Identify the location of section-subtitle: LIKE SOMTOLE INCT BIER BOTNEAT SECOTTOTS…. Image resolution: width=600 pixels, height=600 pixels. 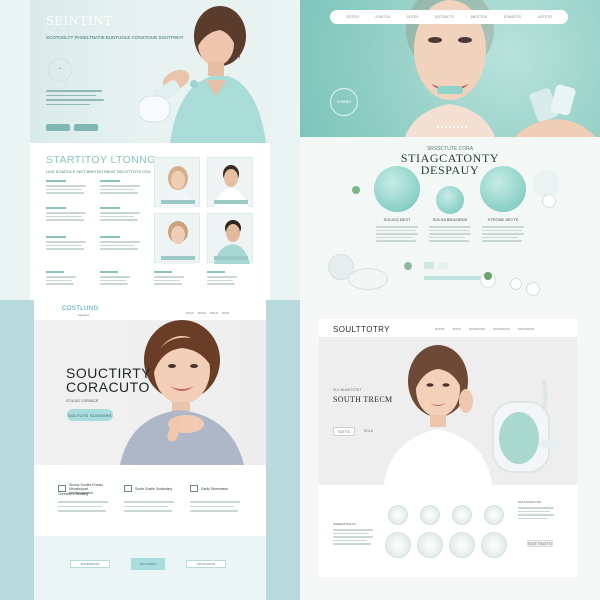
(98, 171).